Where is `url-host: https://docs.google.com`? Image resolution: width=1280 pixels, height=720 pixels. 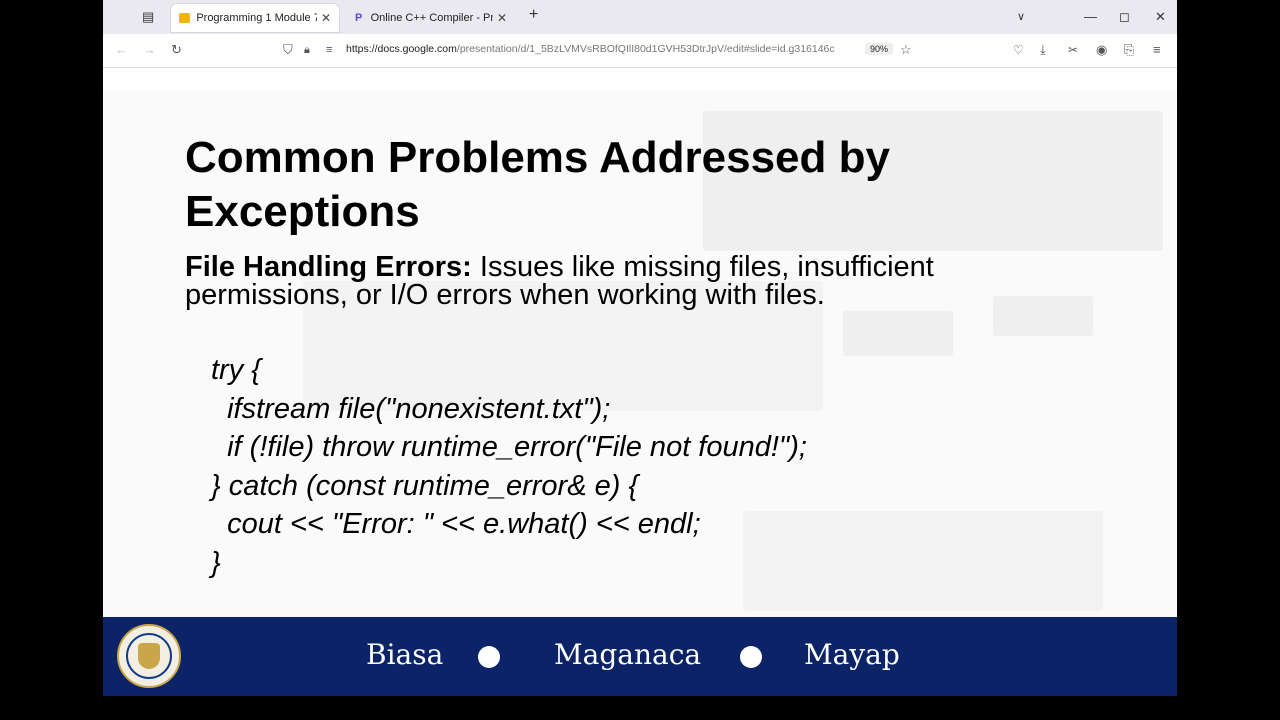 url-host: https://docs.google.com is located at coordinates (401, 49).